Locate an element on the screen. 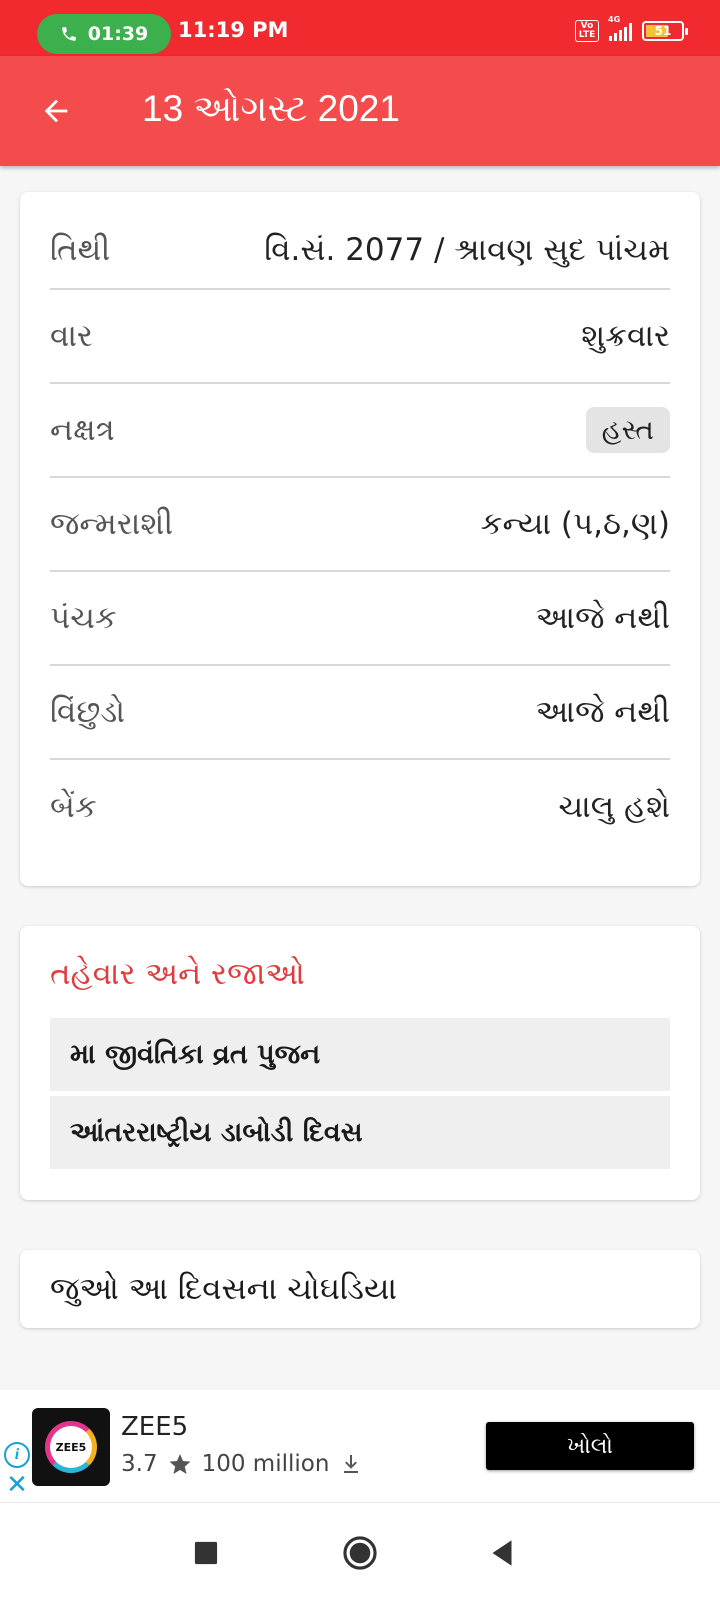 The width and height of the screenshot is (720, 1600). ad-downloads: 100 million is located at coordinates (265, 1464).